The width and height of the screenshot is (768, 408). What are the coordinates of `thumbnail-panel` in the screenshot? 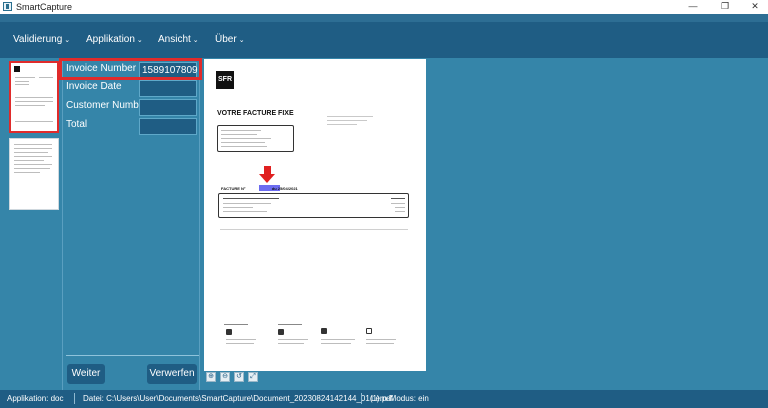 It's located at (33, 223).